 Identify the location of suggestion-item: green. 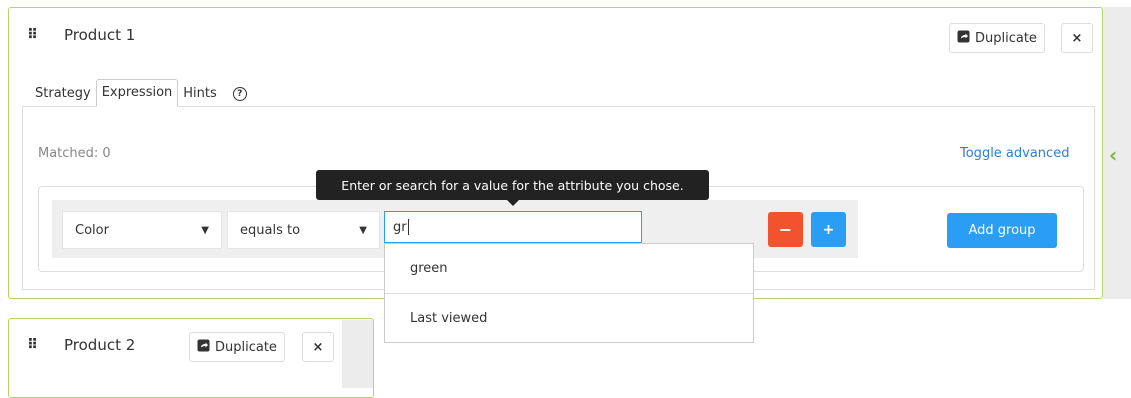
(569, 268).